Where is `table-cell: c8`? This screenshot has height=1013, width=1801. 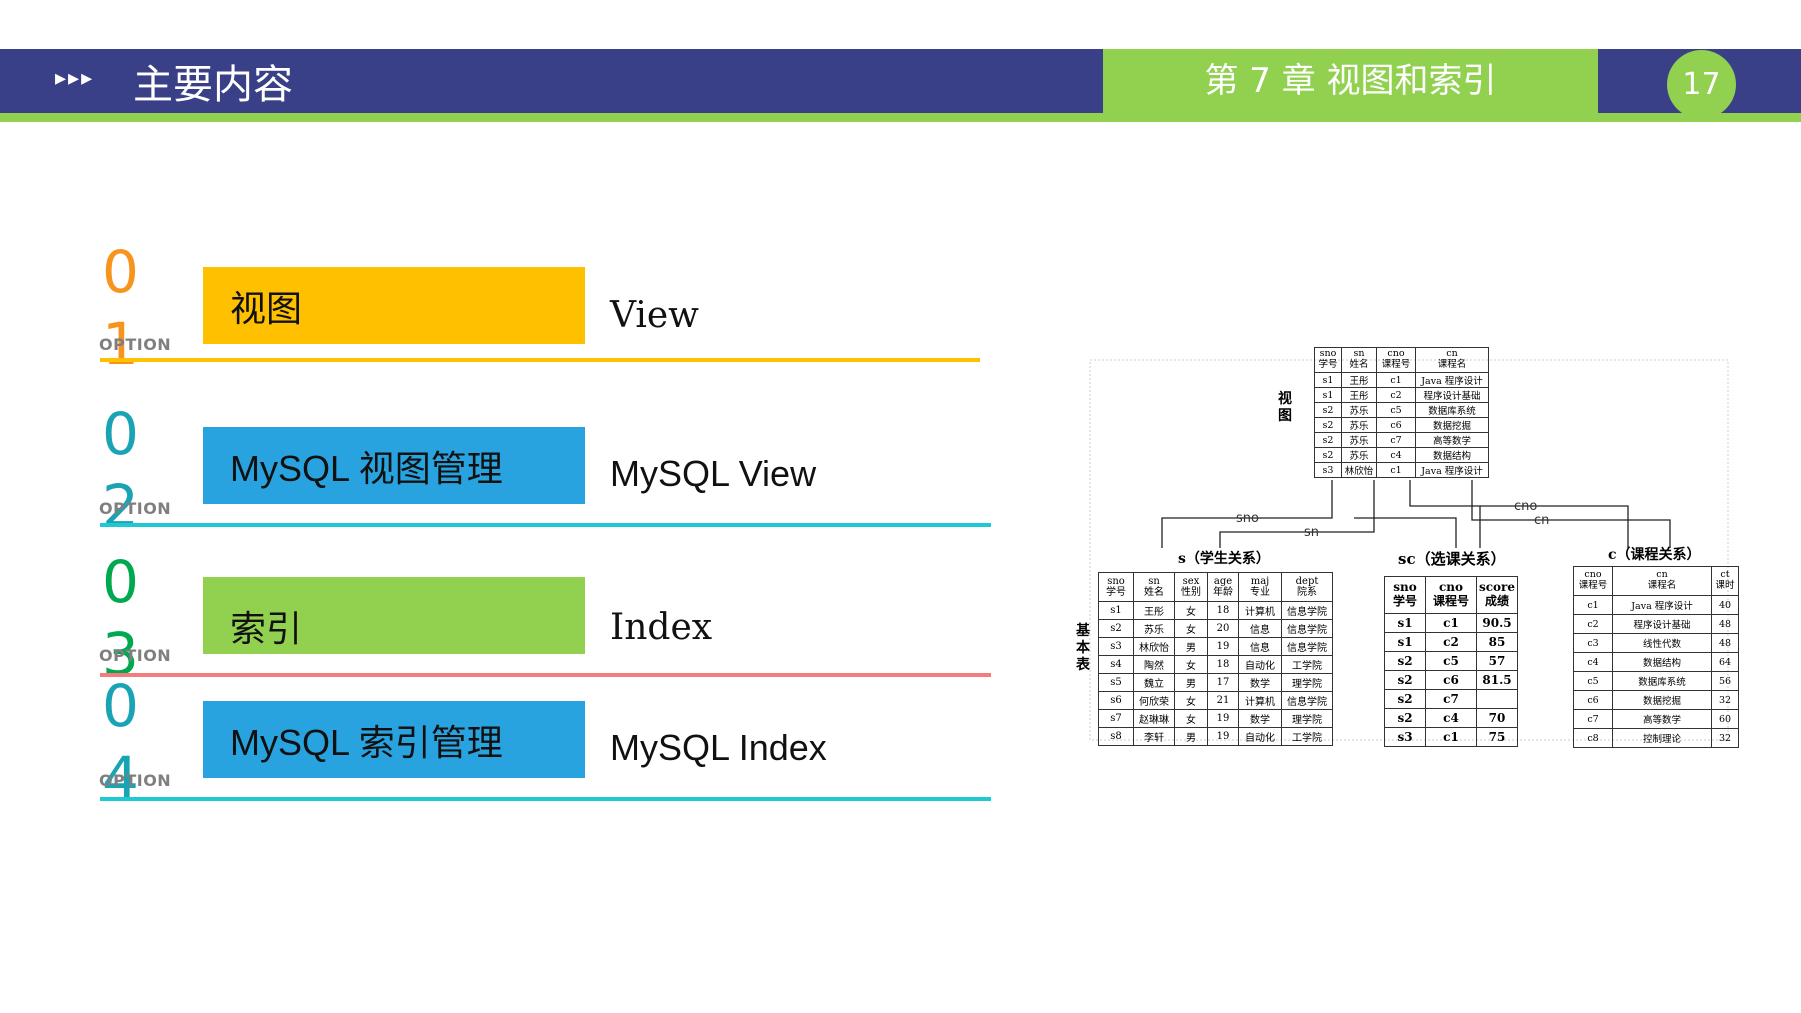
table-cell: c8 is located at coordinates (1593, 738).